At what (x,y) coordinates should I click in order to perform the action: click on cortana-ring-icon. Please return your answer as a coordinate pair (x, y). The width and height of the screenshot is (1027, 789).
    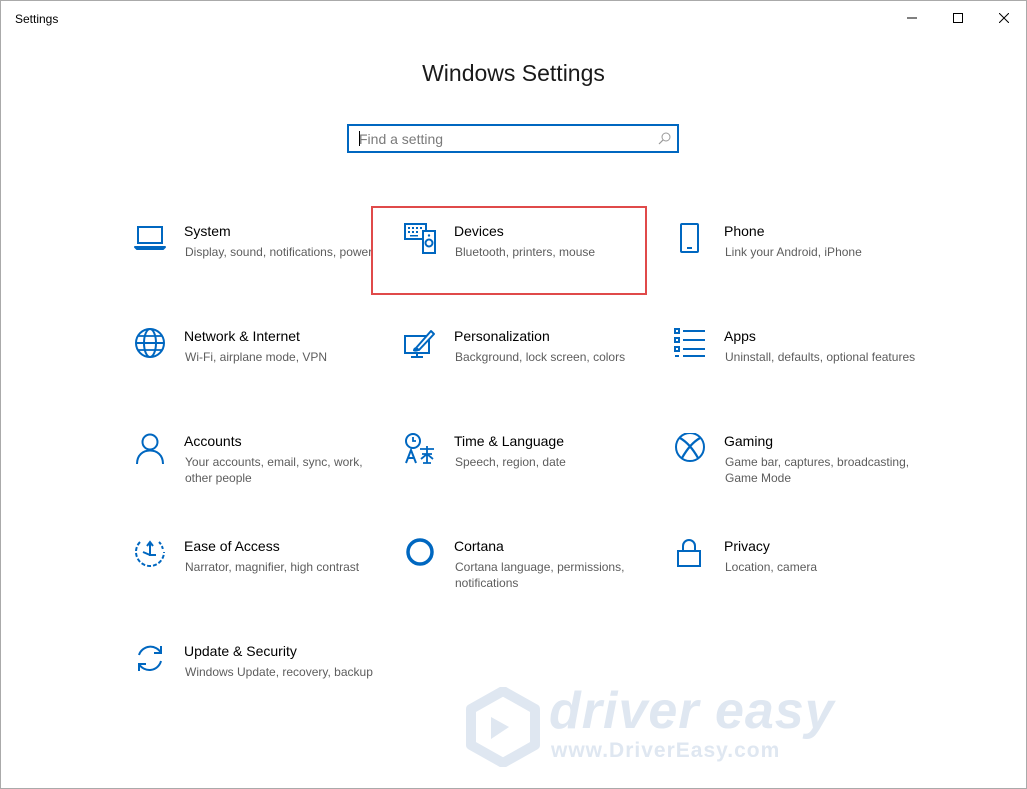
    Looking at the image, I should click on (421, 555).